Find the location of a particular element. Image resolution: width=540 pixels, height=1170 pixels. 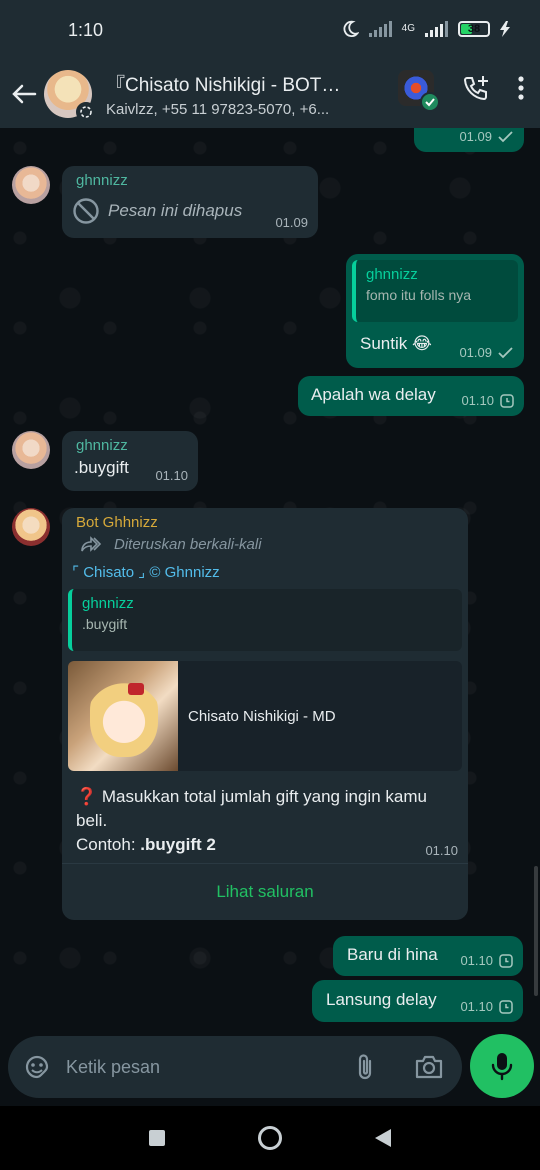

camera-icon is located at coordinates (429, 1067).